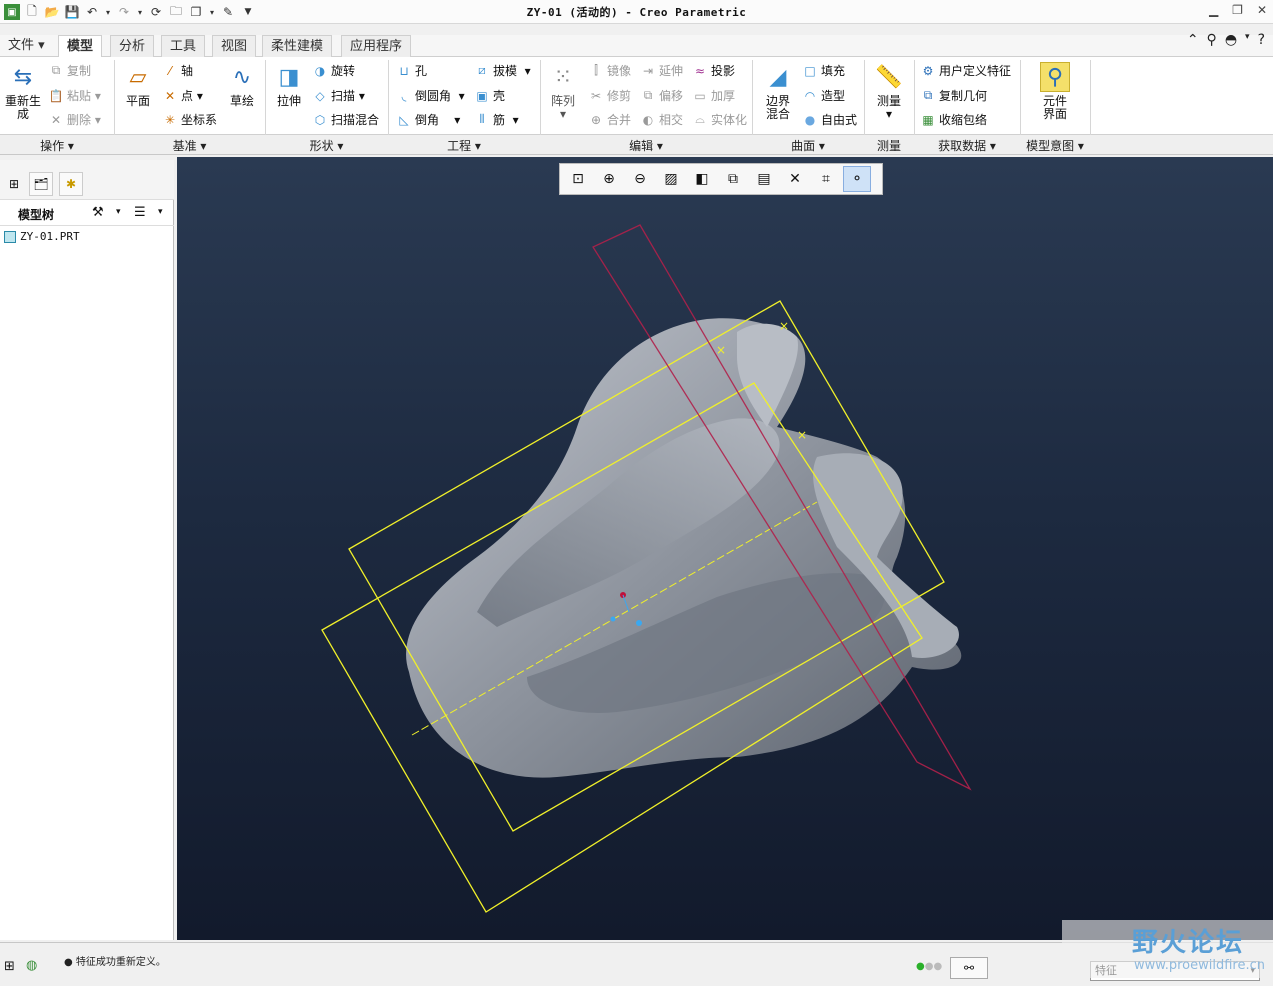  I want to click on navigator-toggle-icon: ⊞, so click(9, 966).